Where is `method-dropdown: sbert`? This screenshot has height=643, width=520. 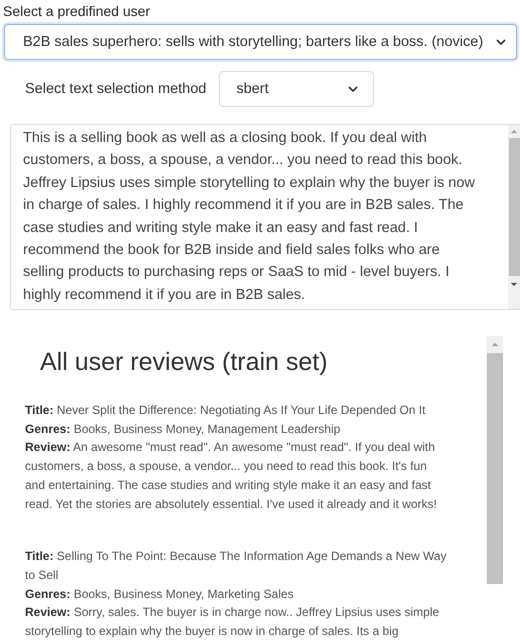
method-dropdown: sbert is located at coordinates (296, 89).